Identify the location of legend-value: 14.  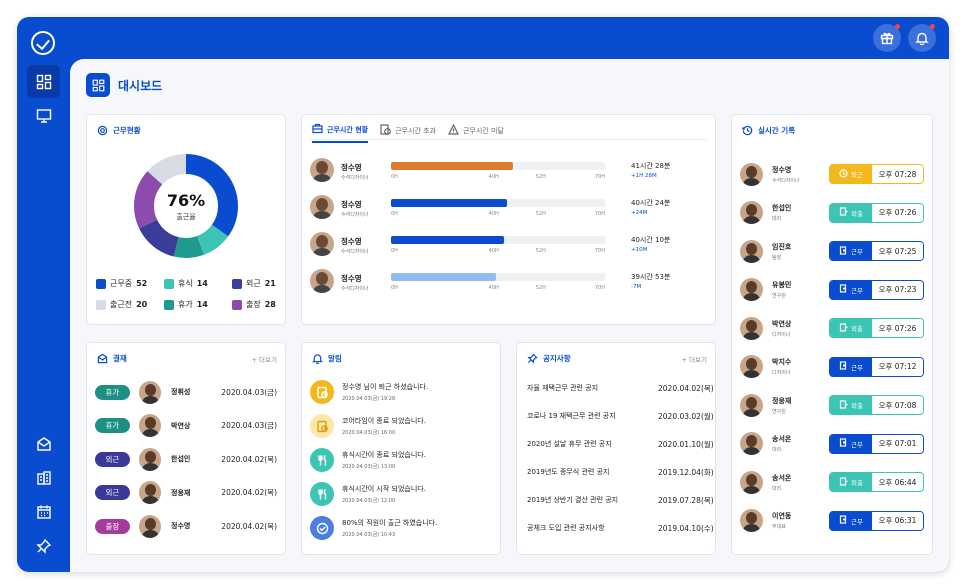
(202, 304).